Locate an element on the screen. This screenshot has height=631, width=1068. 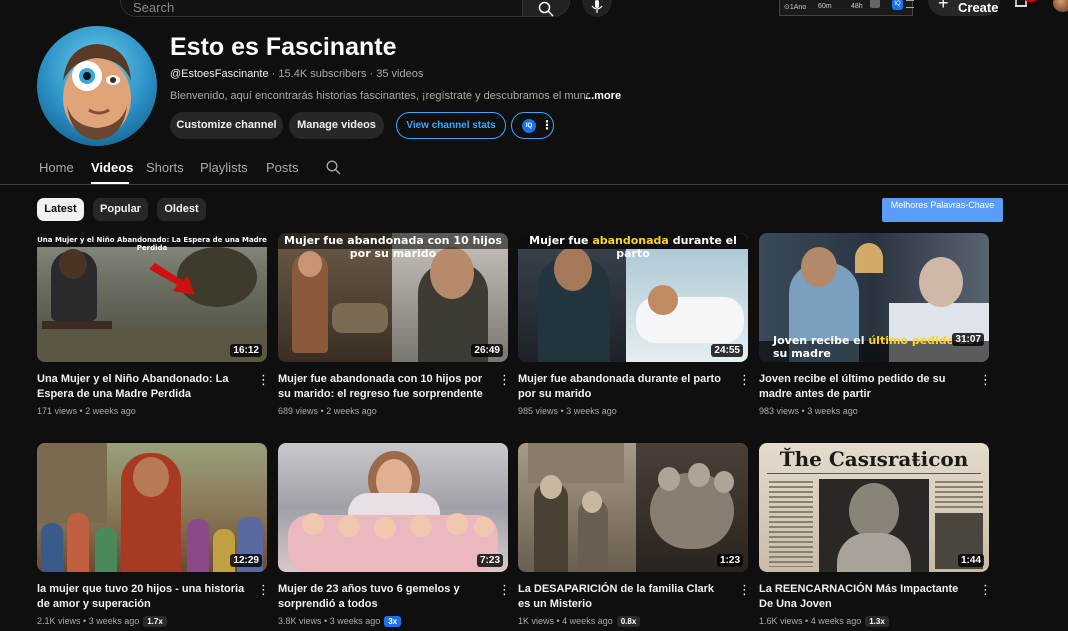
video-duration: 7:23 is located at coordinates (489, 560).